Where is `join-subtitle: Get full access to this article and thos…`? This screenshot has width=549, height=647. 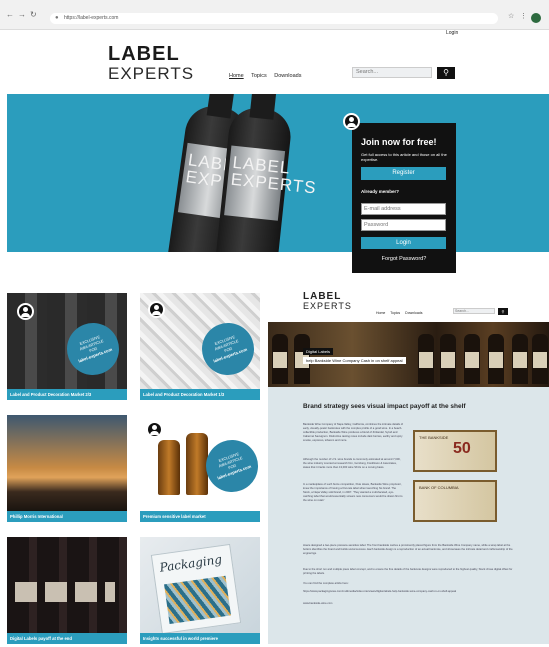 join-subtitle: Get full access to this article and thos… is located at coordinates (404, 157).